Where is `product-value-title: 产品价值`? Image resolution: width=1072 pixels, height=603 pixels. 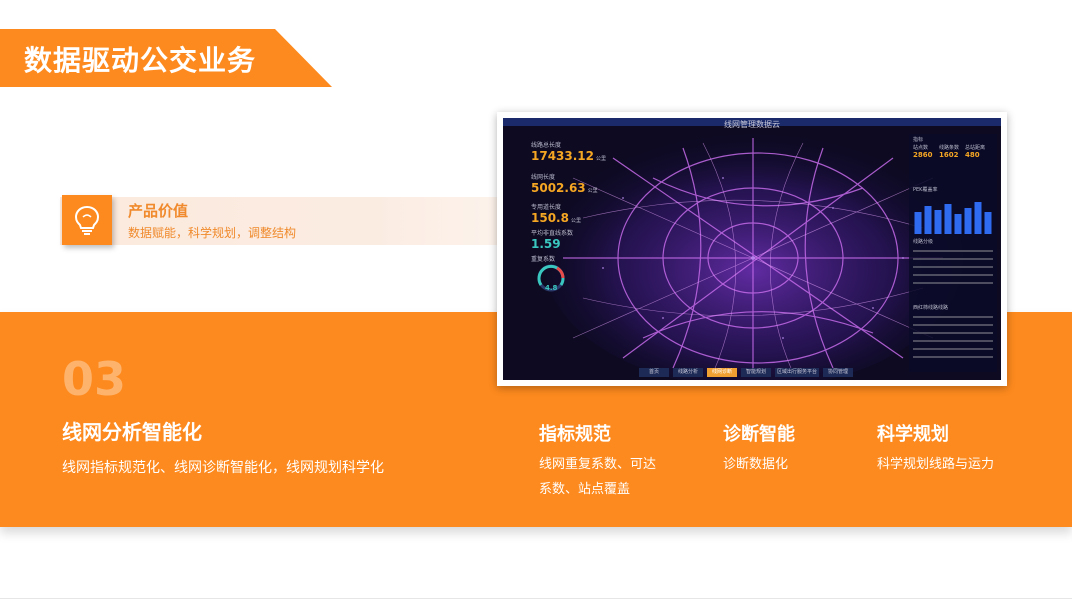 product-value-title: 产品价值 is located at coordinates (158, 211).